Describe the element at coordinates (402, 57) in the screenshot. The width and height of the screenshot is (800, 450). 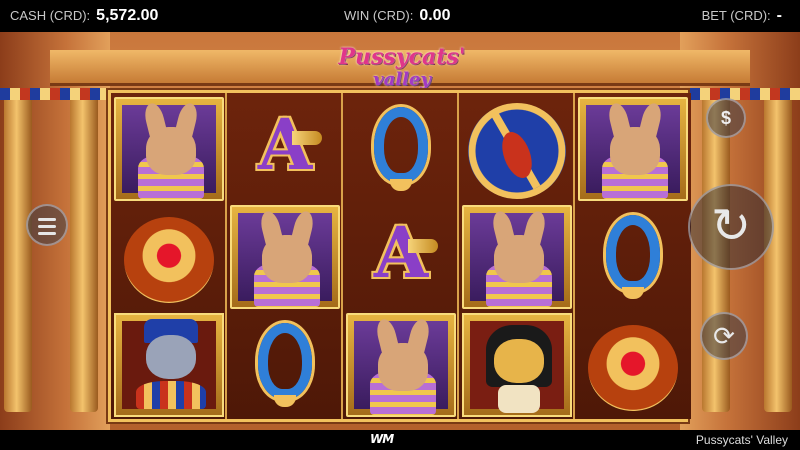
I see `logo-line-1: Pussycats'` at that location.